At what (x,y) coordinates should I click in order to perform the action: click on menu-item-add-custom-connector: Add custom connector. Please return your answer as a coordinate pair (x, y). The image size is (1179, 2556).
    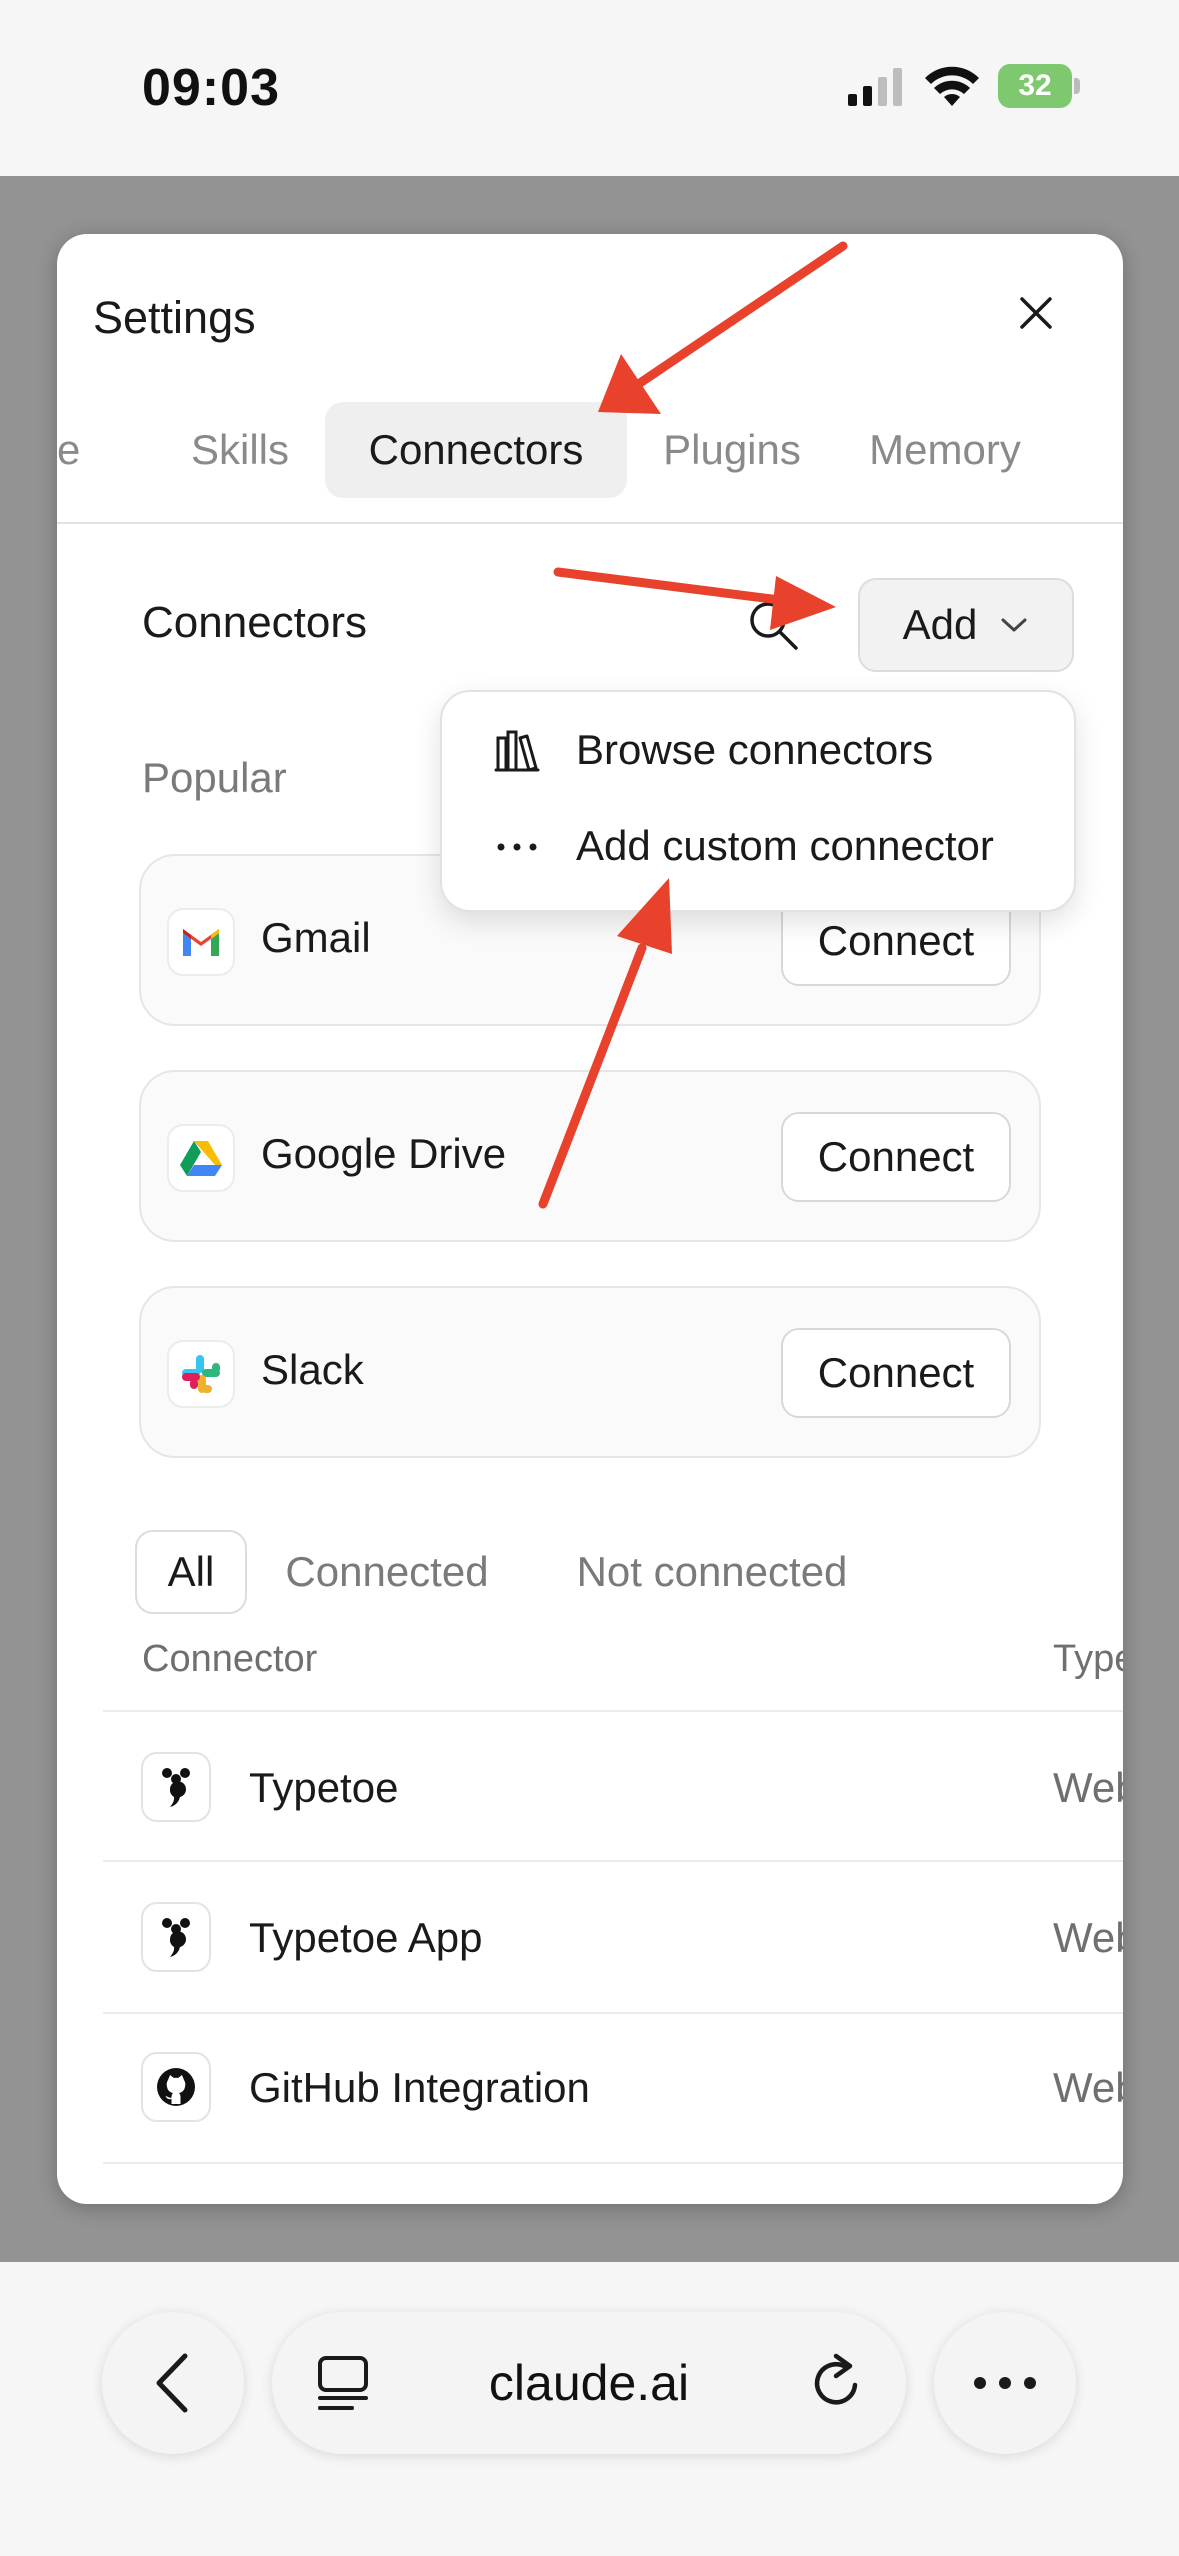
    Looking at the image, I should click on (760, 846).